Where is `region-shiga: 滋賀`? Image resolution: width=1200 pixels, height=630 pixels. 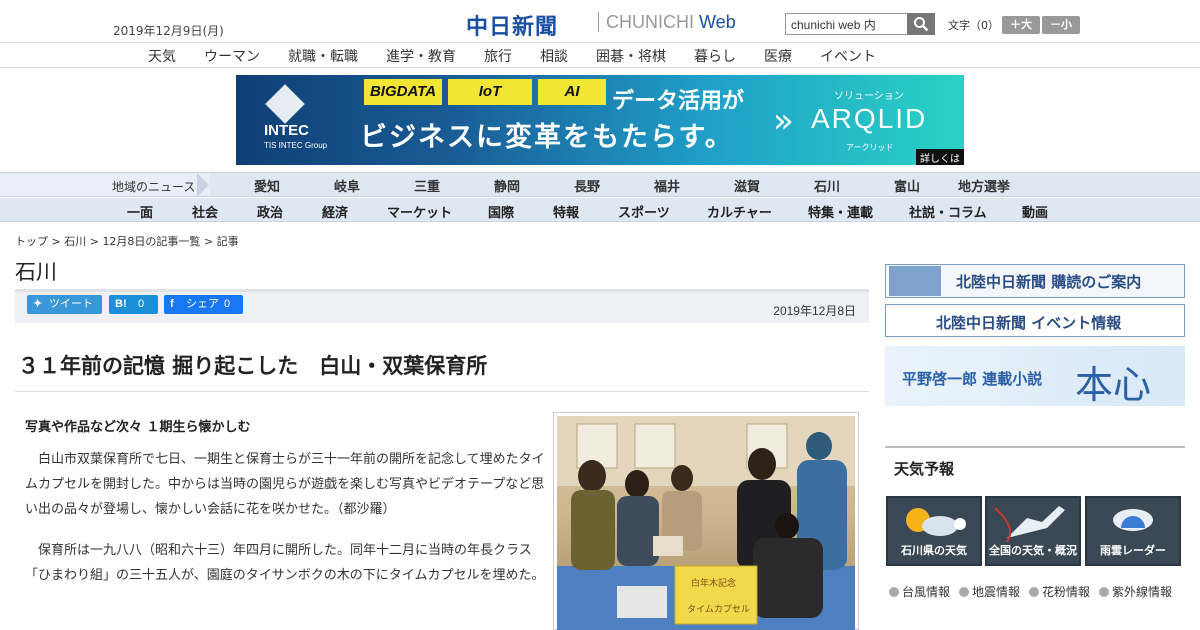 region-shiga: 滋賀 is located at coordinates (747, 185).